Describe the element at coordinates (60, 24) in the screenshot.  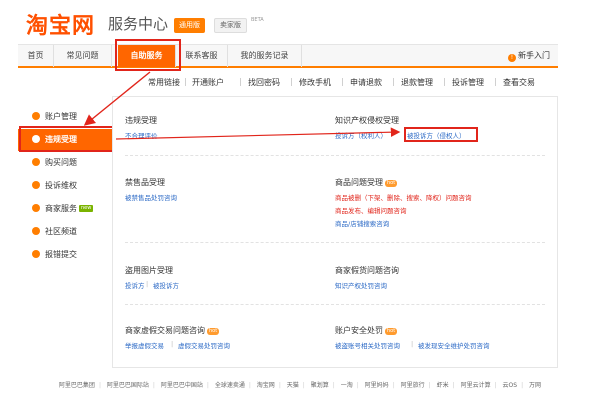
I see `taobao-logo: 淘宝网` at that location.